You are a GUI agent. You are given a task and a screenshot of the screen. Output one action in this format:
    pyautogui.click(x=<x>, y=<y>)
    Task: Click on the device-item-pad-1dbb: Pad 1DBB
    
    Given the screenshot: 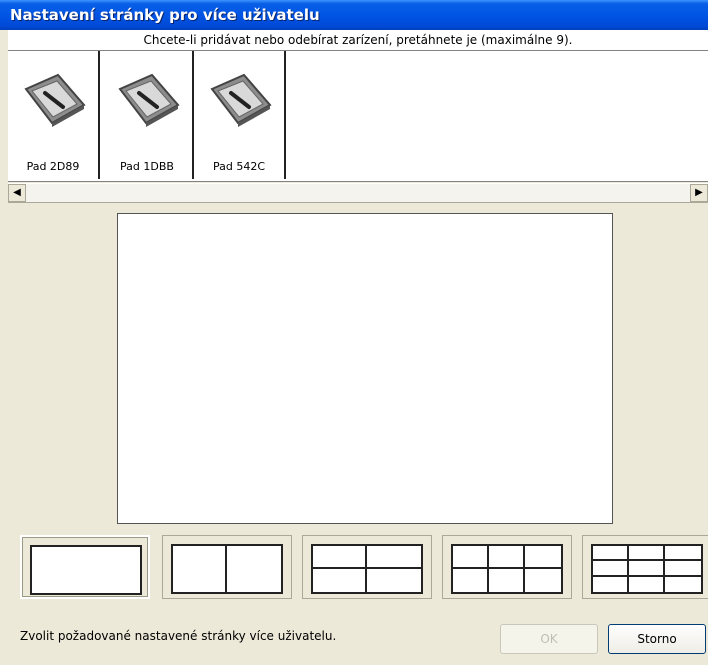 What is the action you would take?
    pyautogui.click(x=148, y=115)
    